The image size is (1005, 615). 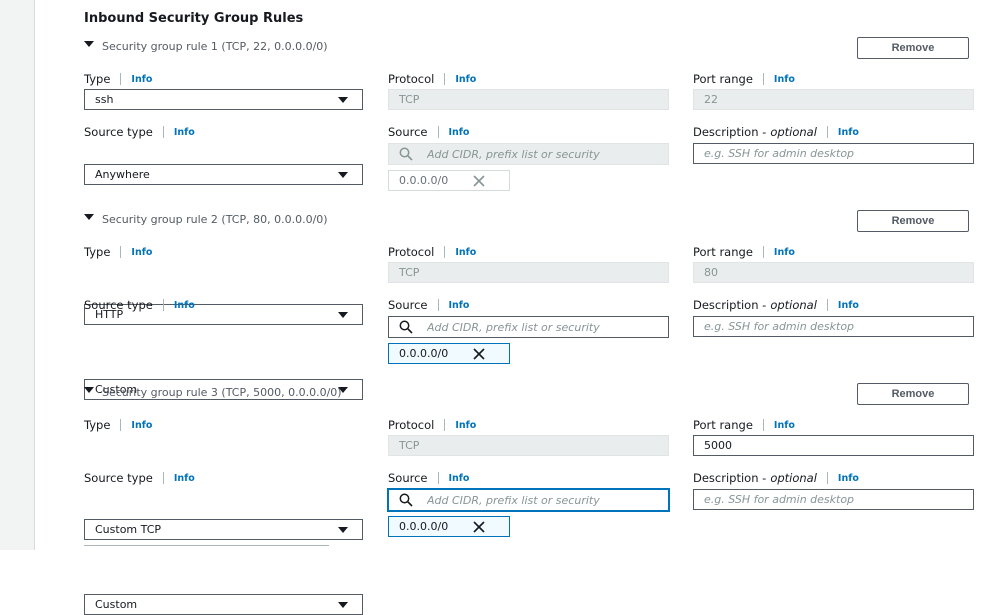 I want to click on rule-3-source-placeholder: Add CIDR, prefix list or security, so click(x=513, y=500).